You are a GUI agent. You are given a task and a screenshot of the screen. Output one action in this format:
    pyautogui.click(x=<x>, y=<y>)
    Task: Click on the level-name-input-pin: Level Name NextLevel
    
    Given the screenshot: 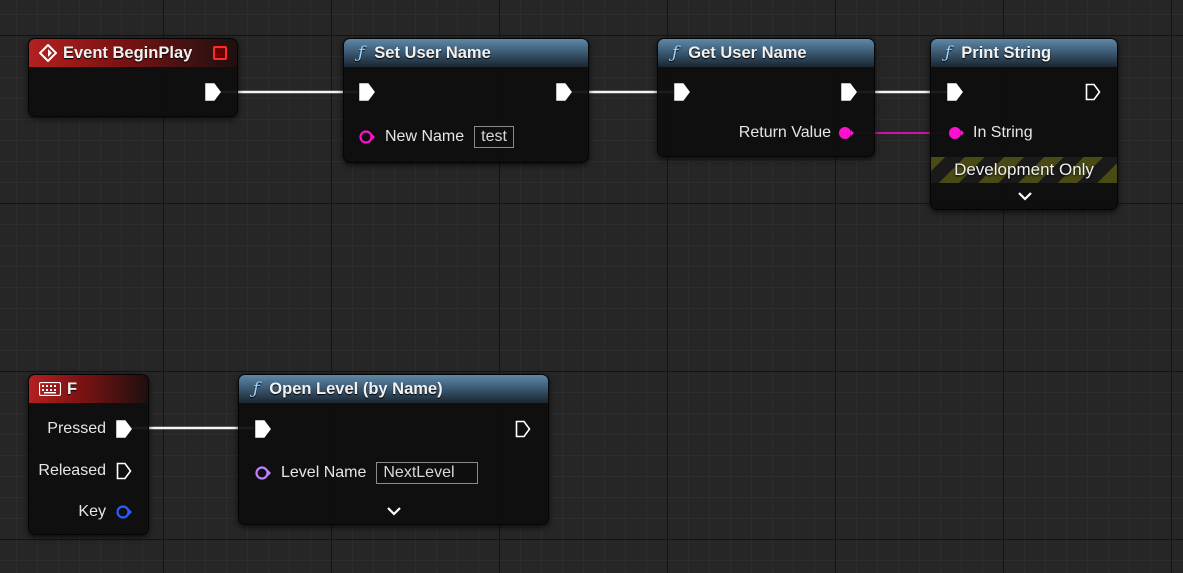 What is the action you would take?
    pyautogui.click(x=367, y=473)
    